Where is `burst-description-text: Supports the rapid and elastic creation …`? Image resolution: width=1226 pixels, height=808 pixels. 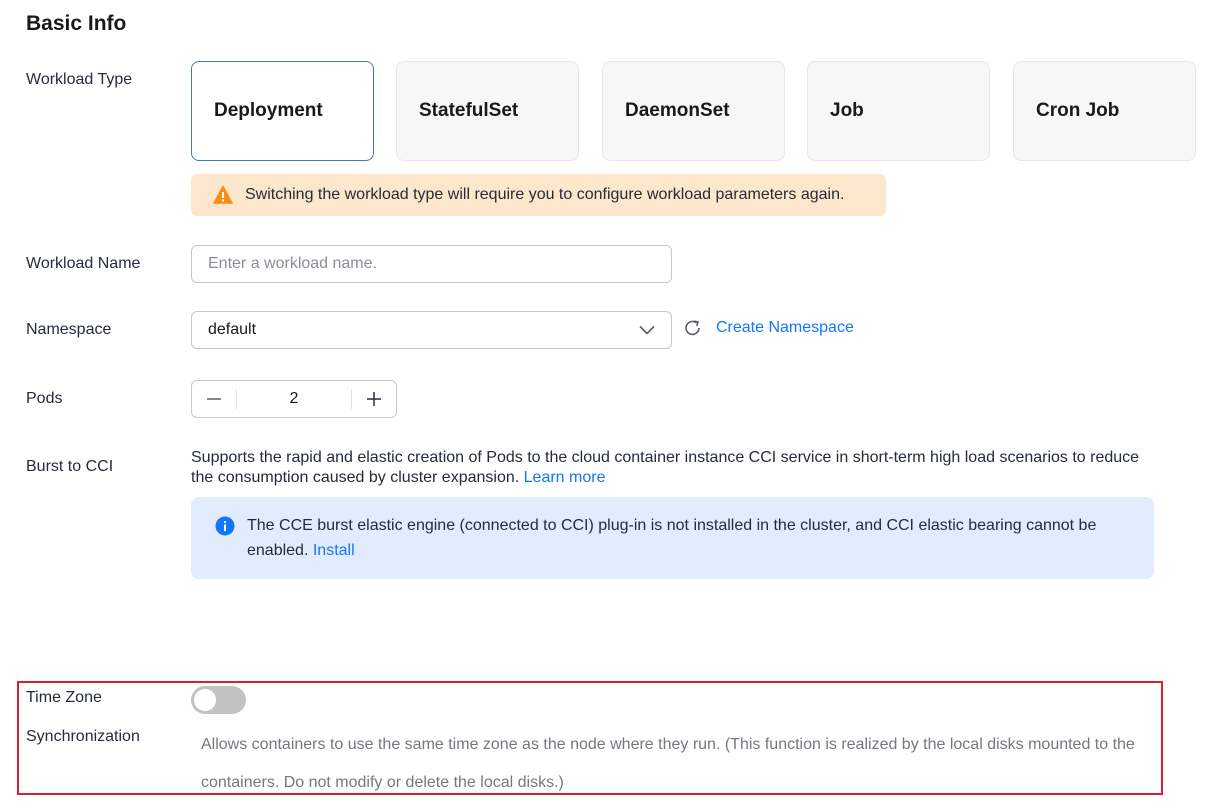 burst-description-text: Supports the rapid and elastic creation … is located at coordinates (665, 467).